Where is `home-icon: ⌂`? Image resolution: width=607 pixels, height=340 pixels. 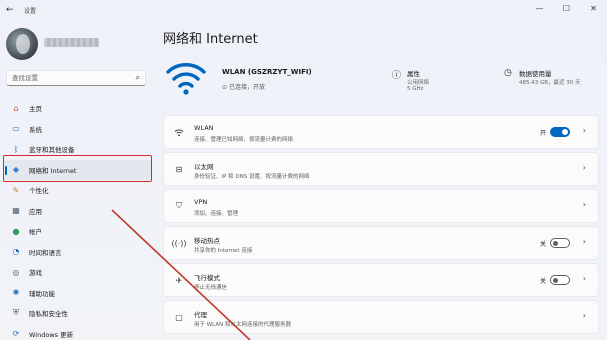
home-icon: ⌂ is located at coordinates (16, 108).